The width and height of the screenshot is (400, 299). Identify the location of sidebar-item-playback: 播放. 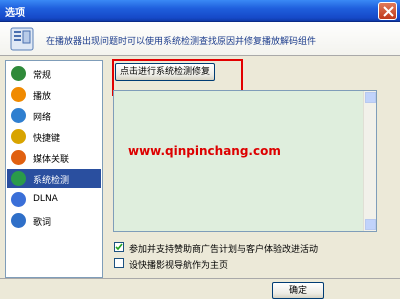
(54, 94).